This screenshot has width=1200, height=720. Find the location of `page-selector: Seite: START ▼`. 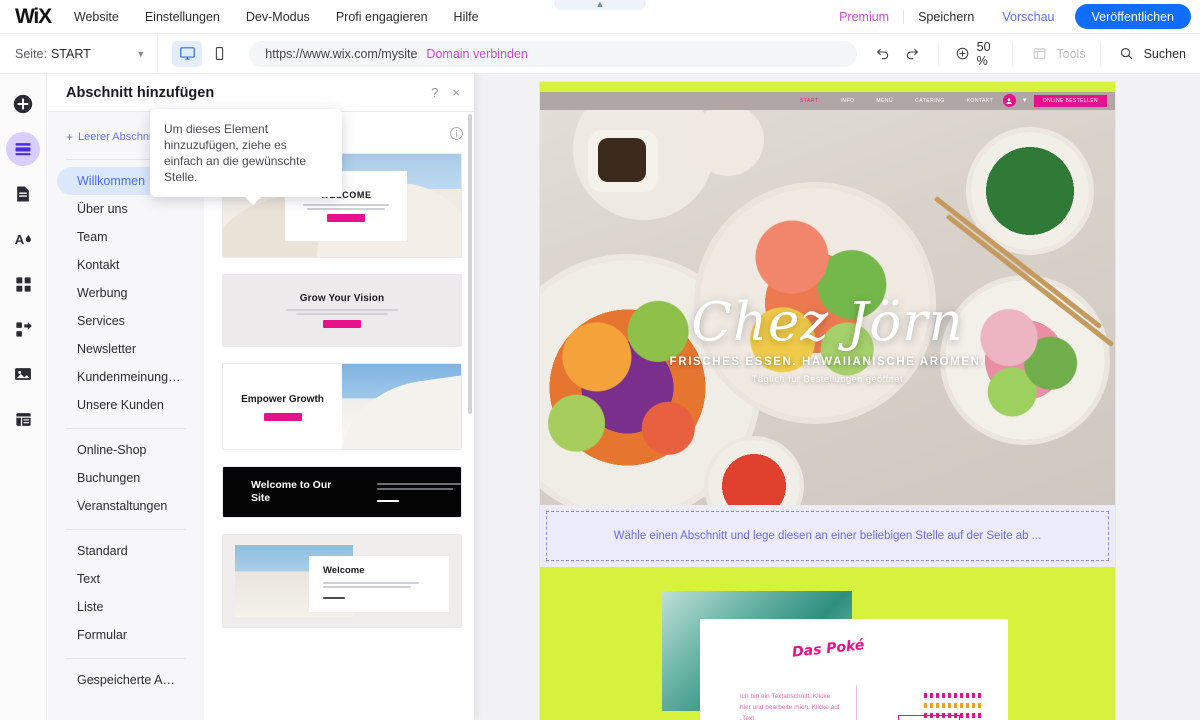

page-selector: Seite: START ▼ is located at coordinates (79, 53).